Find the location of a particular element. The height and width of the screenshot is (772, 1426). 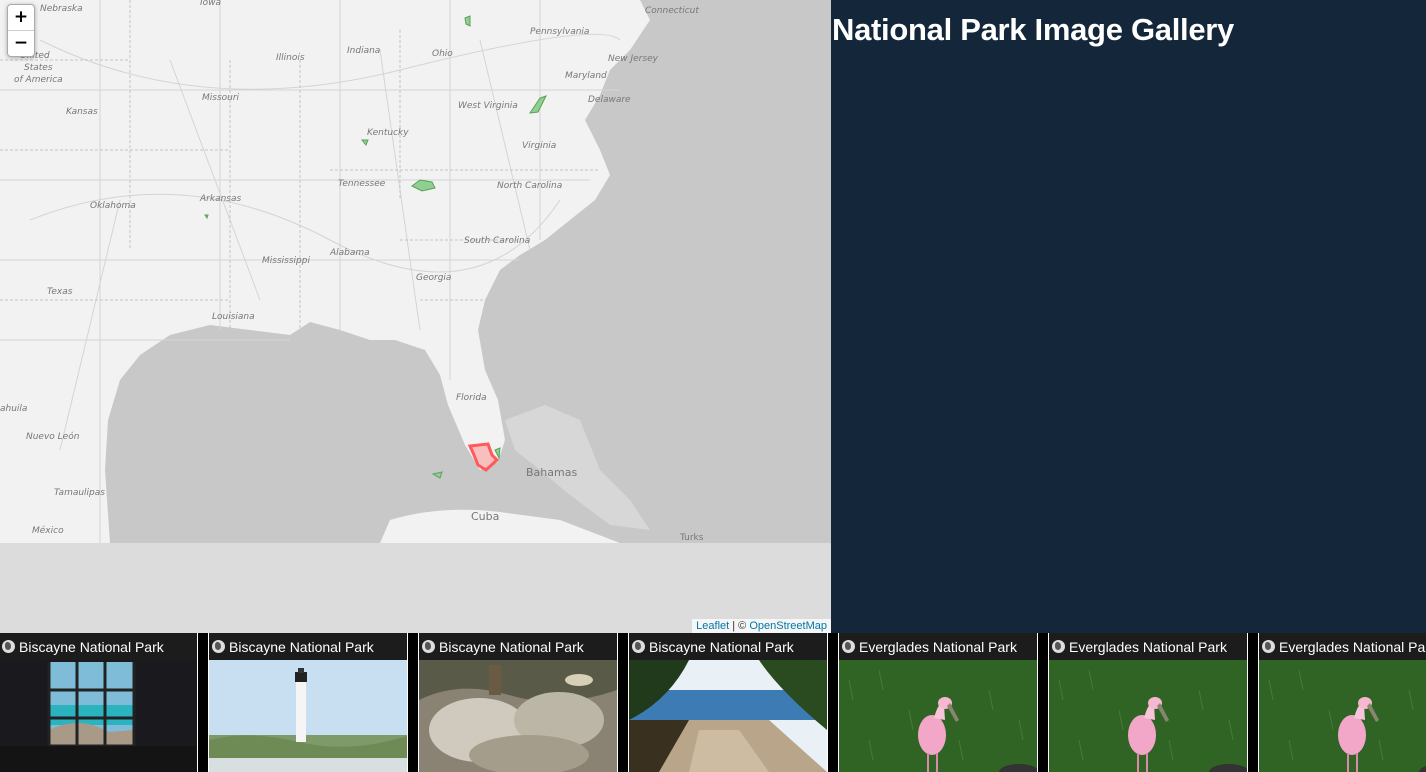

zoom-out-button: − is located at coordinates (21, 43).